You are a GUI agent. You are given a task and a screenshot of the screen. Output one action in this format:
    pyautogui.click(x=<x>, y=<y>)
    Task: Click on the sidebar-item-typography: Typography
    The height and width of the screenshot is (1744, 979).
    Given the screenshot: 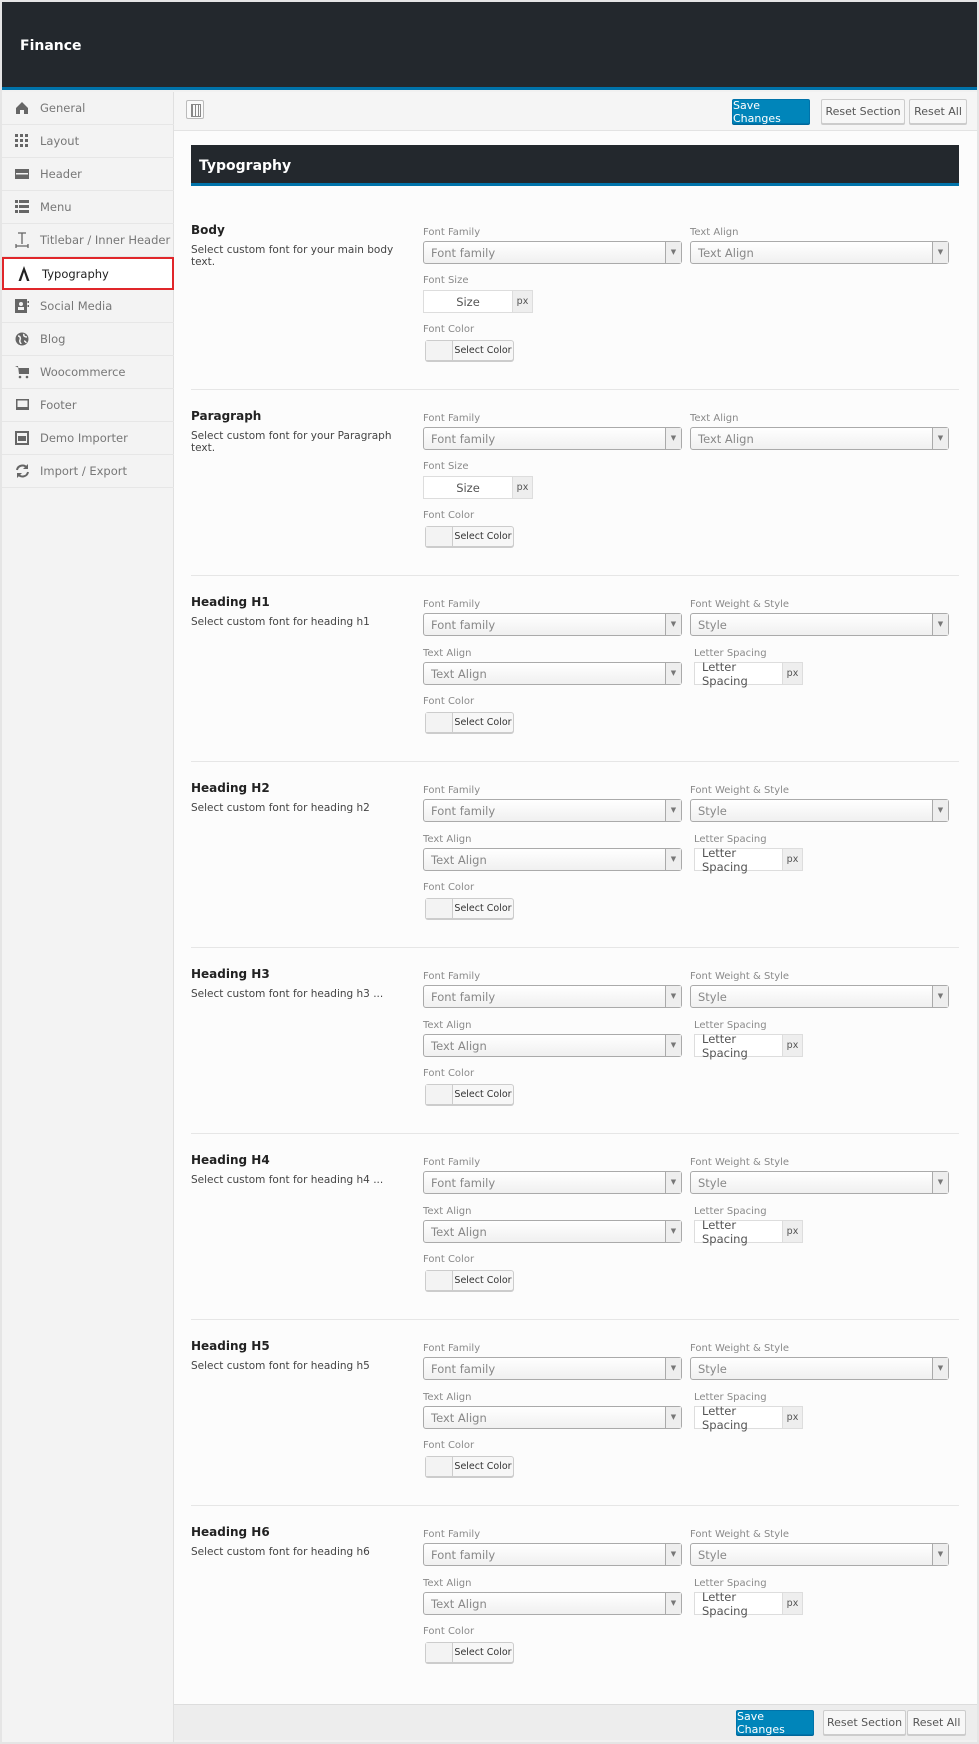 What is the action you would take?
    pyautogui.click(x=88, y=273)
    